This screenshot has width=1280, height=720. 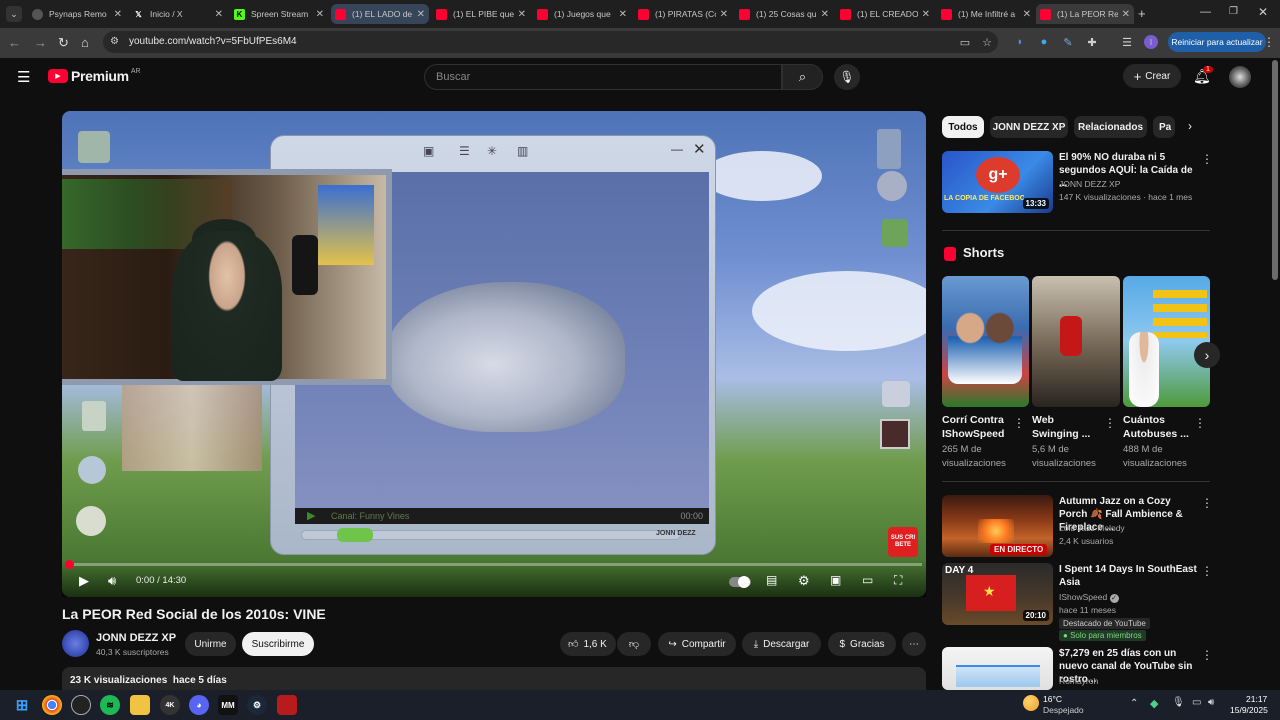 I want to click on dislike-button: 👎︎, so click(x=634, y=644).